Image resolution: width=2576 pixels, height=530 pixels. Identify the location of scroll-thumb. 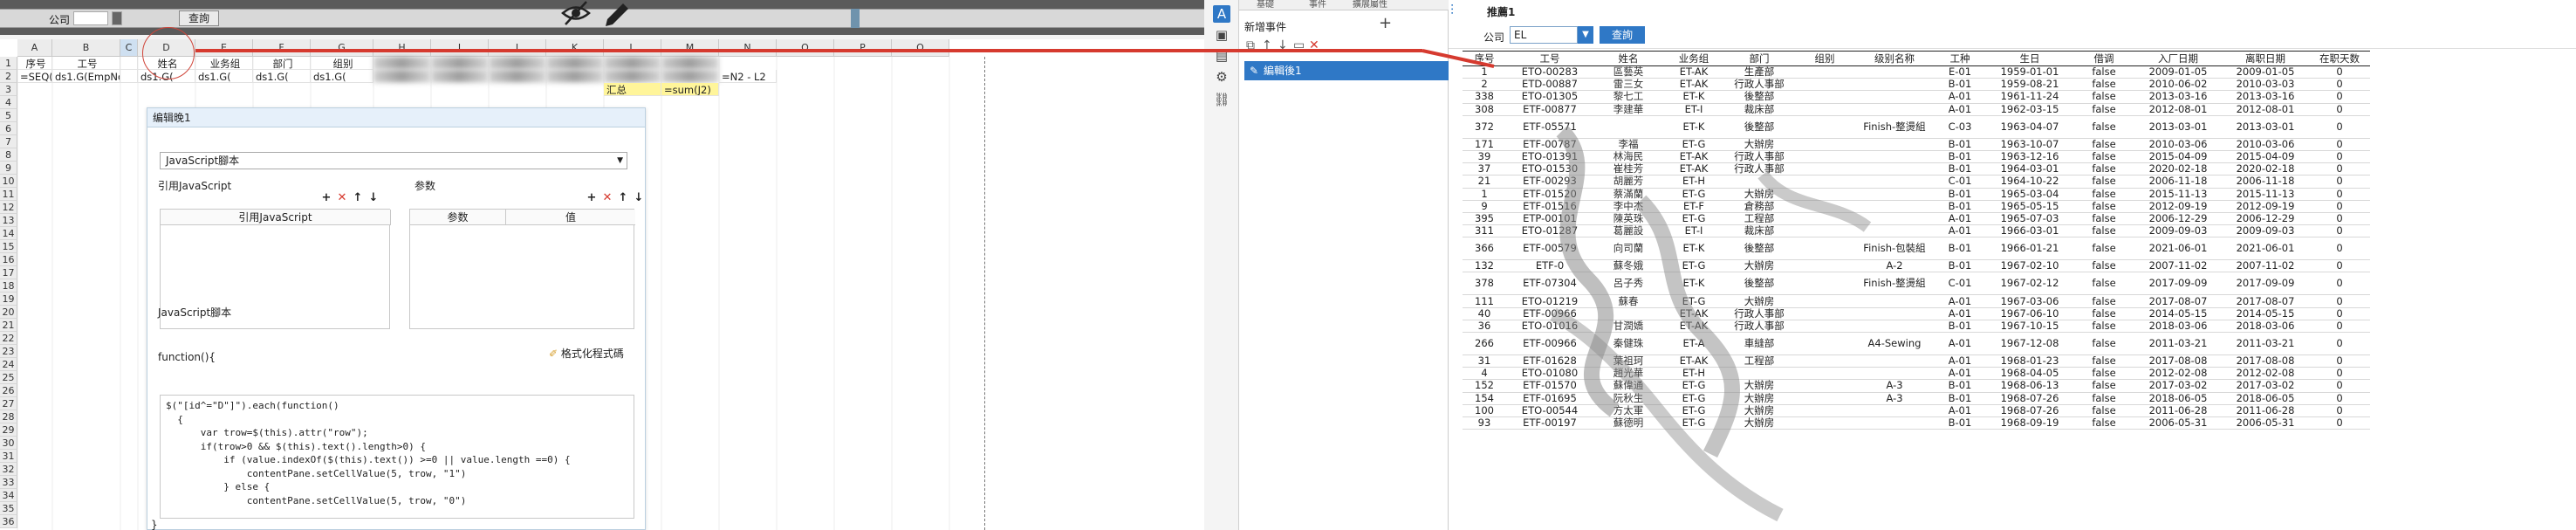
(856, 18).